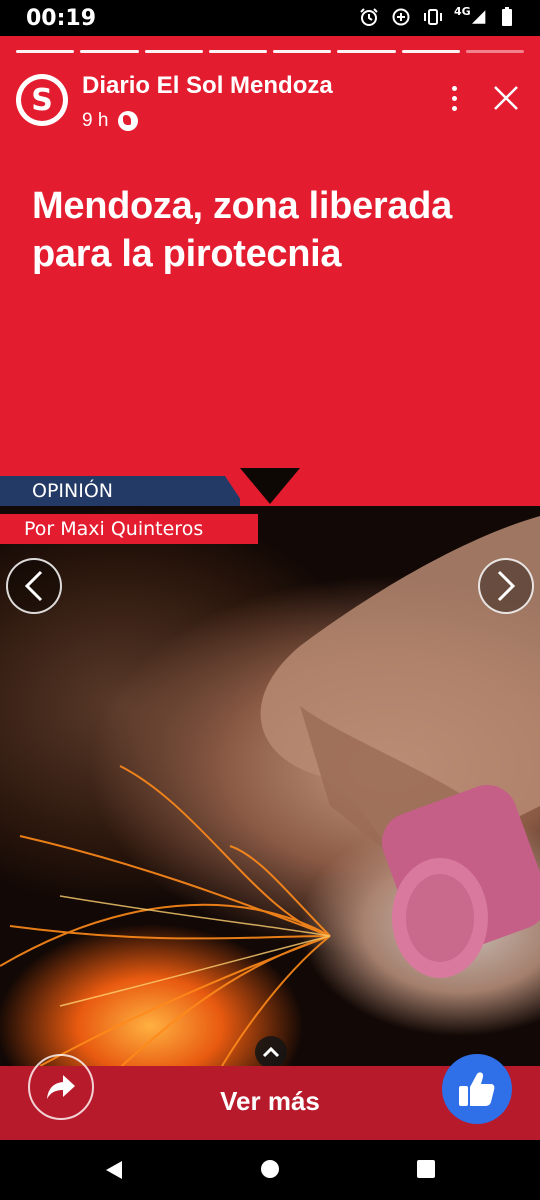  Describe the element at coordinates (507, 17) in the screenshot. I see `battery-icon` at that location.